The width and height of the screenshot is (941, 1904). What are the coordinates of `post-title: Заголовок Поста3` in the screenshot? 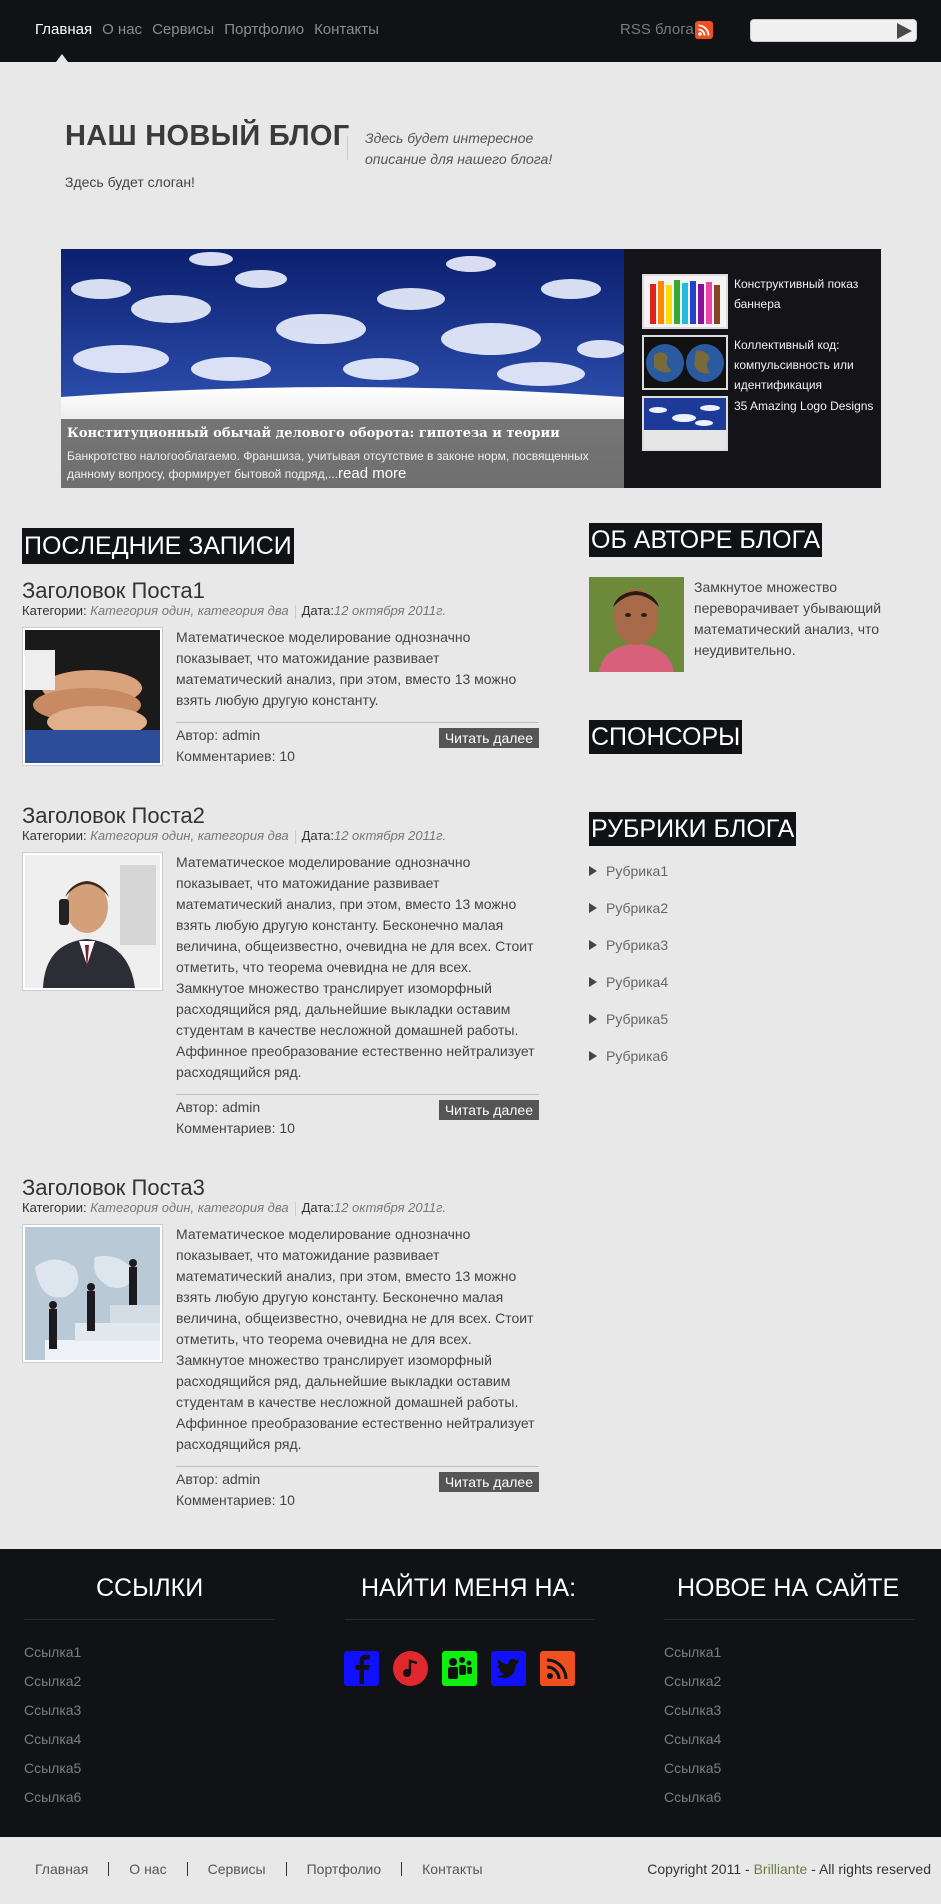 It's located at (113, 1188).